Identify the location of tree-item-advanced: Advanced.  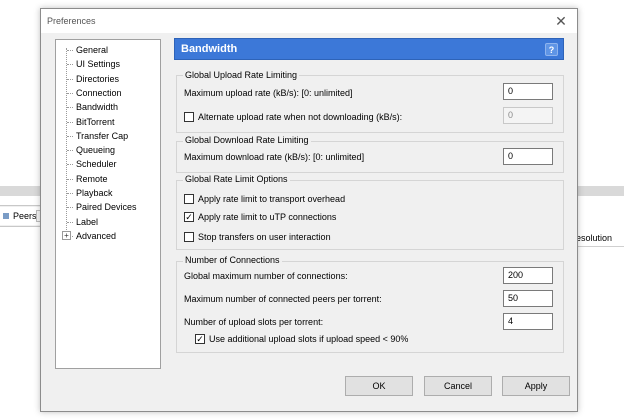
(96, 236).